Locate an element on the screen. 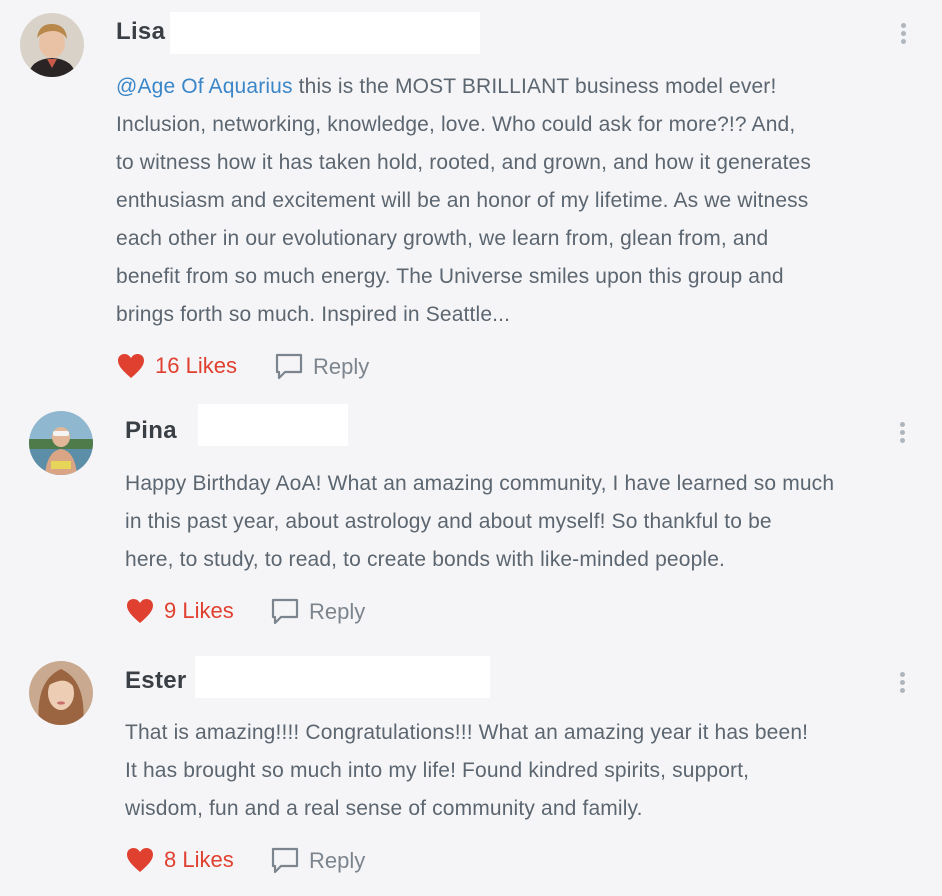  like-count: 8 Likes is located at coordinates (199, 859).